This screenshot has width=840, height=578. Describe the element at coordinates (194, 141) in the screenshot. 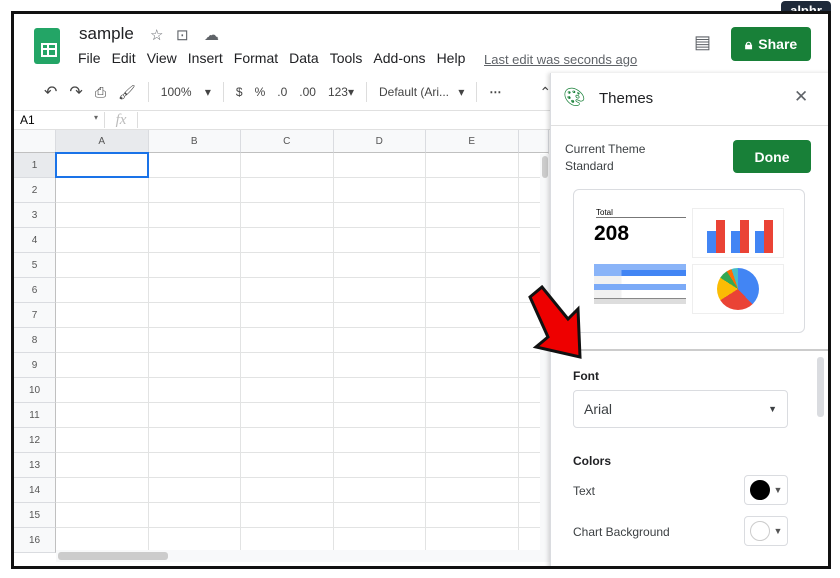

I see `column-header-b: B` at that location.